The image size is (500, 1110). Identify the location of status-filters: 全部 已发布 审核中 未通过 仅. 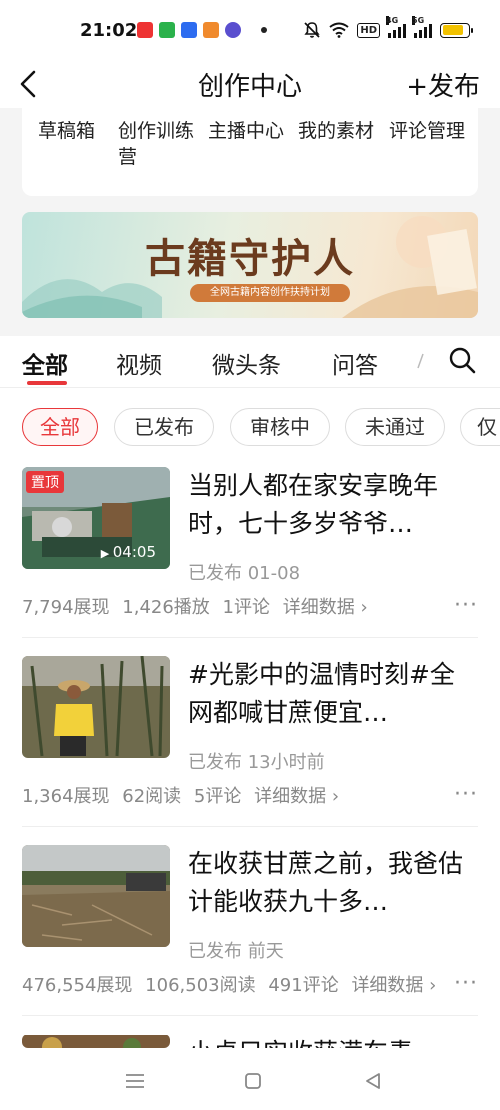
(250, 428).